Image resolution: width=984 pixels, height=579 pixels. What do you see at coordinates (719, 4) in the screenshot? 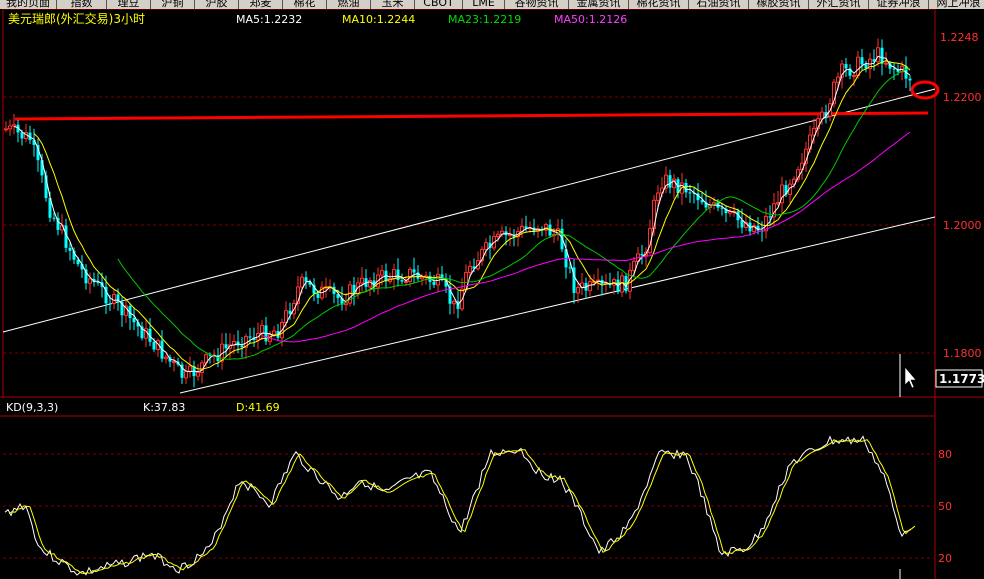
I see `tab-14: 石油资讯` at bounding box center [719, 4].